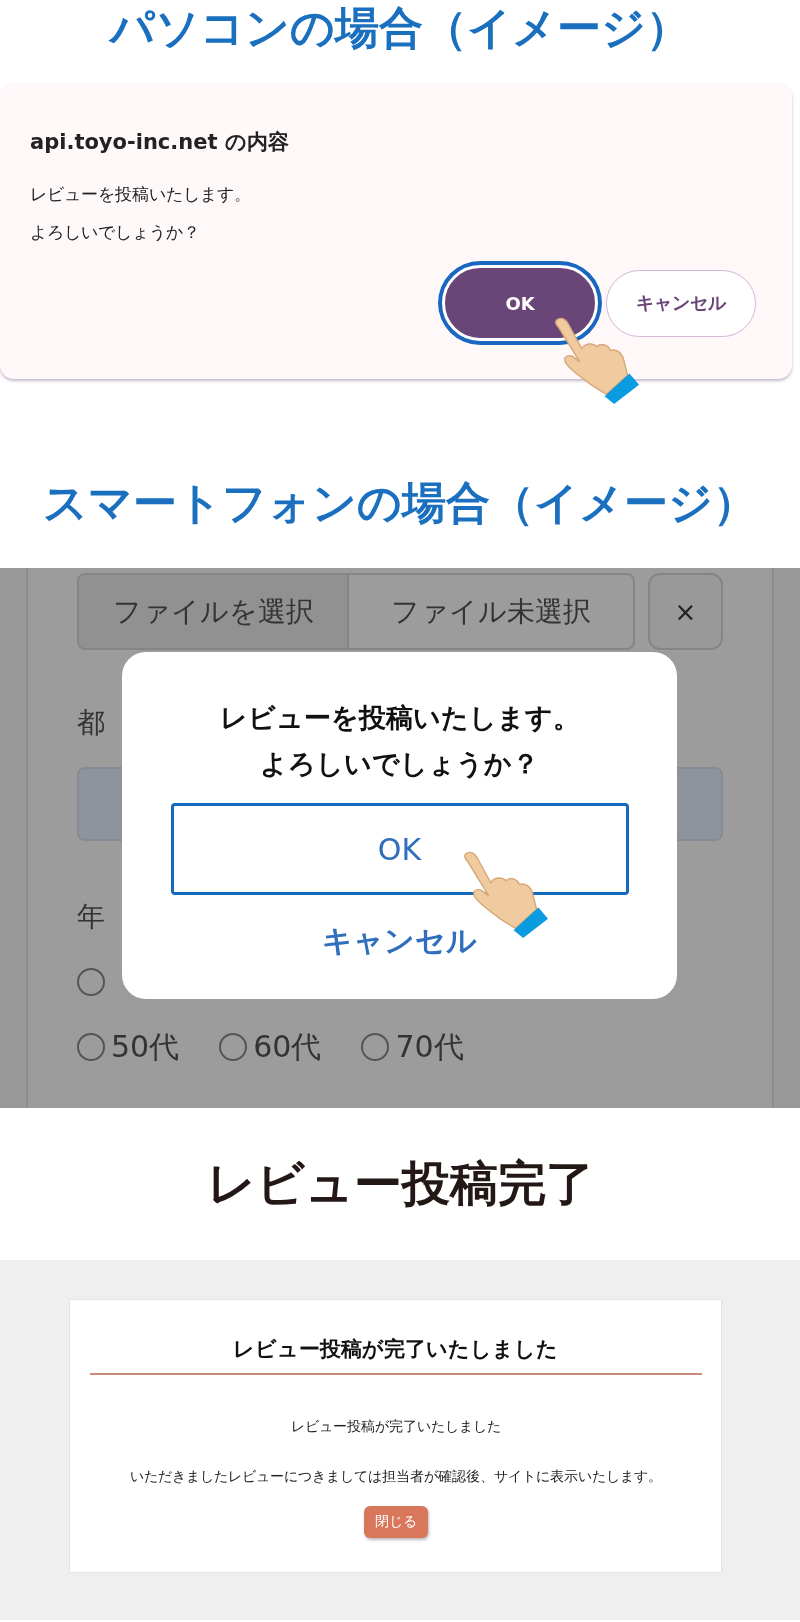  I want to click on cancel-button: キャンセル, so click(681, 303).